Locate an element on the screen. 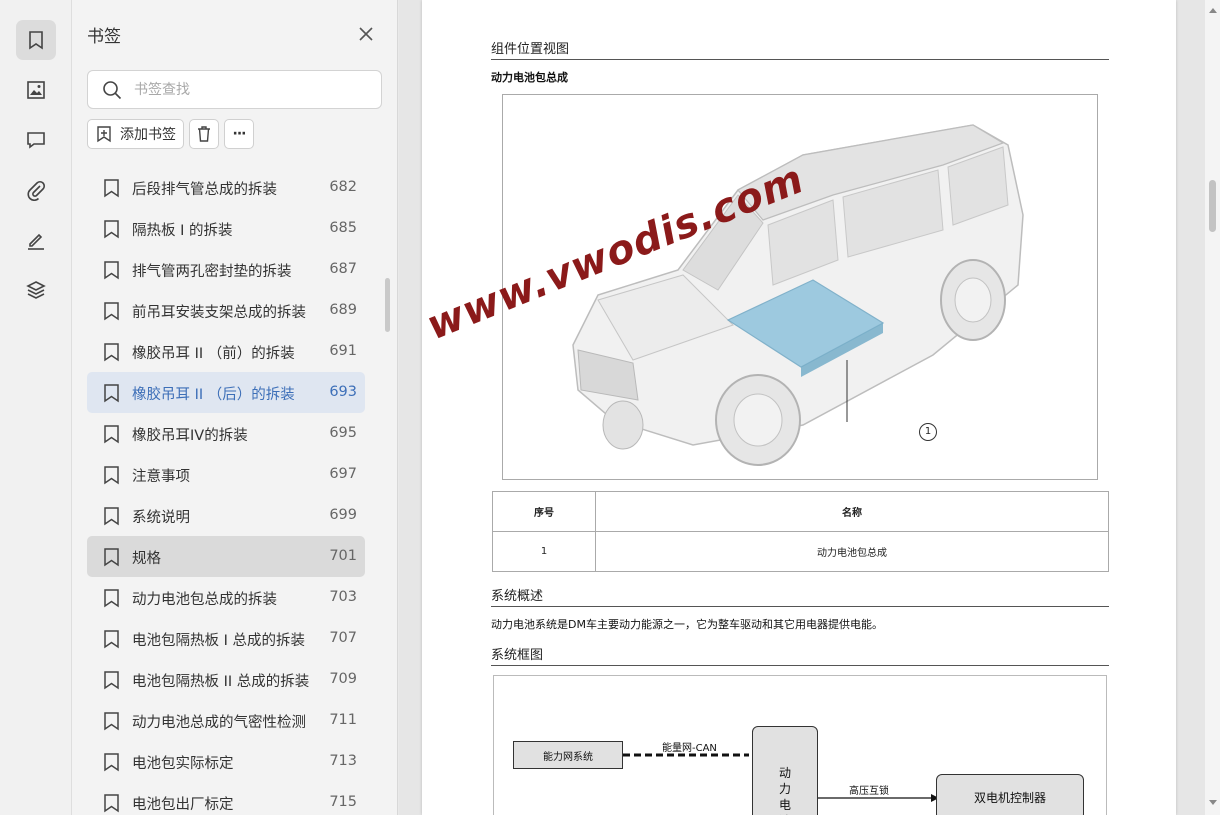 This screenshot has width=1220, height=815. signature-icon is located at coordinates (36, 241).